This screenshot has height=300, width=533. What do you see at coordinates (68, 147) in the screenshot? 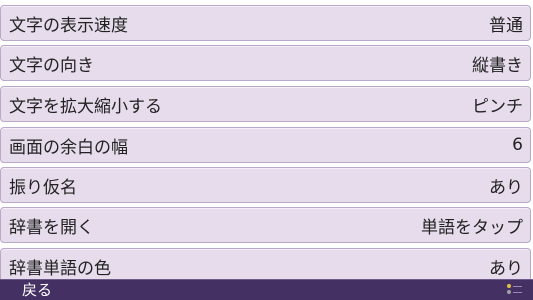
I see `setting-label: 画面の余白の幅` at bounding box center [68, 147].